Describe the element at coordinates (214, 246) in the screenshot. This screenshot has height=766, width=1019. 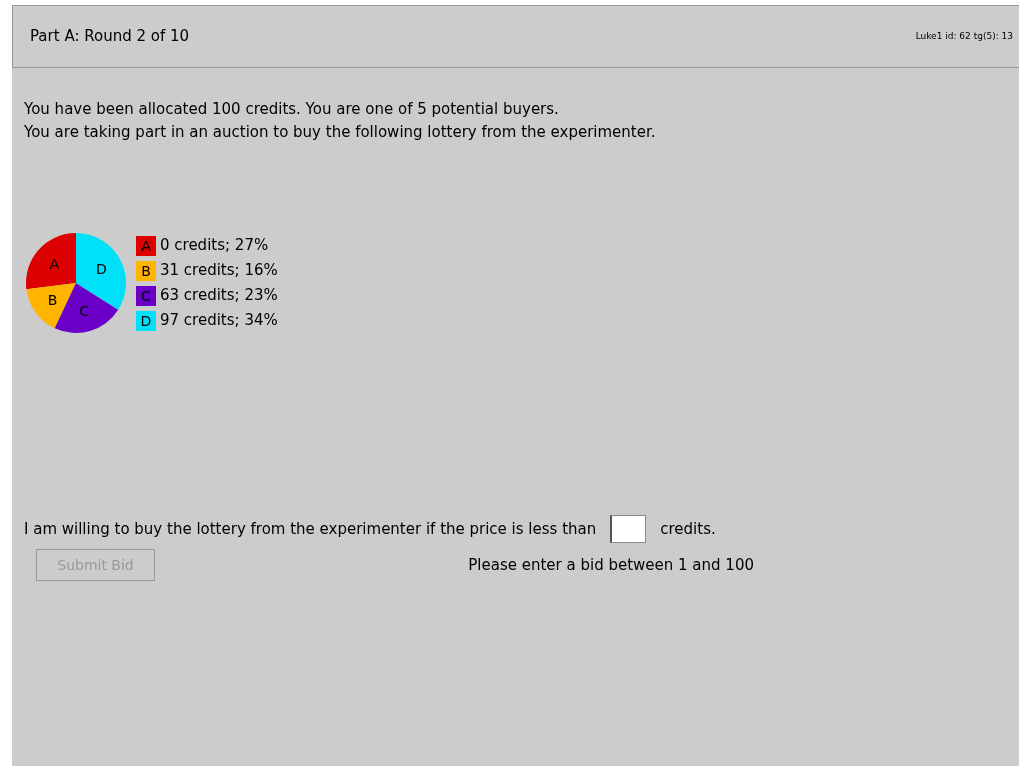
I see `legend-label: 0 credits; 27%` at that location.